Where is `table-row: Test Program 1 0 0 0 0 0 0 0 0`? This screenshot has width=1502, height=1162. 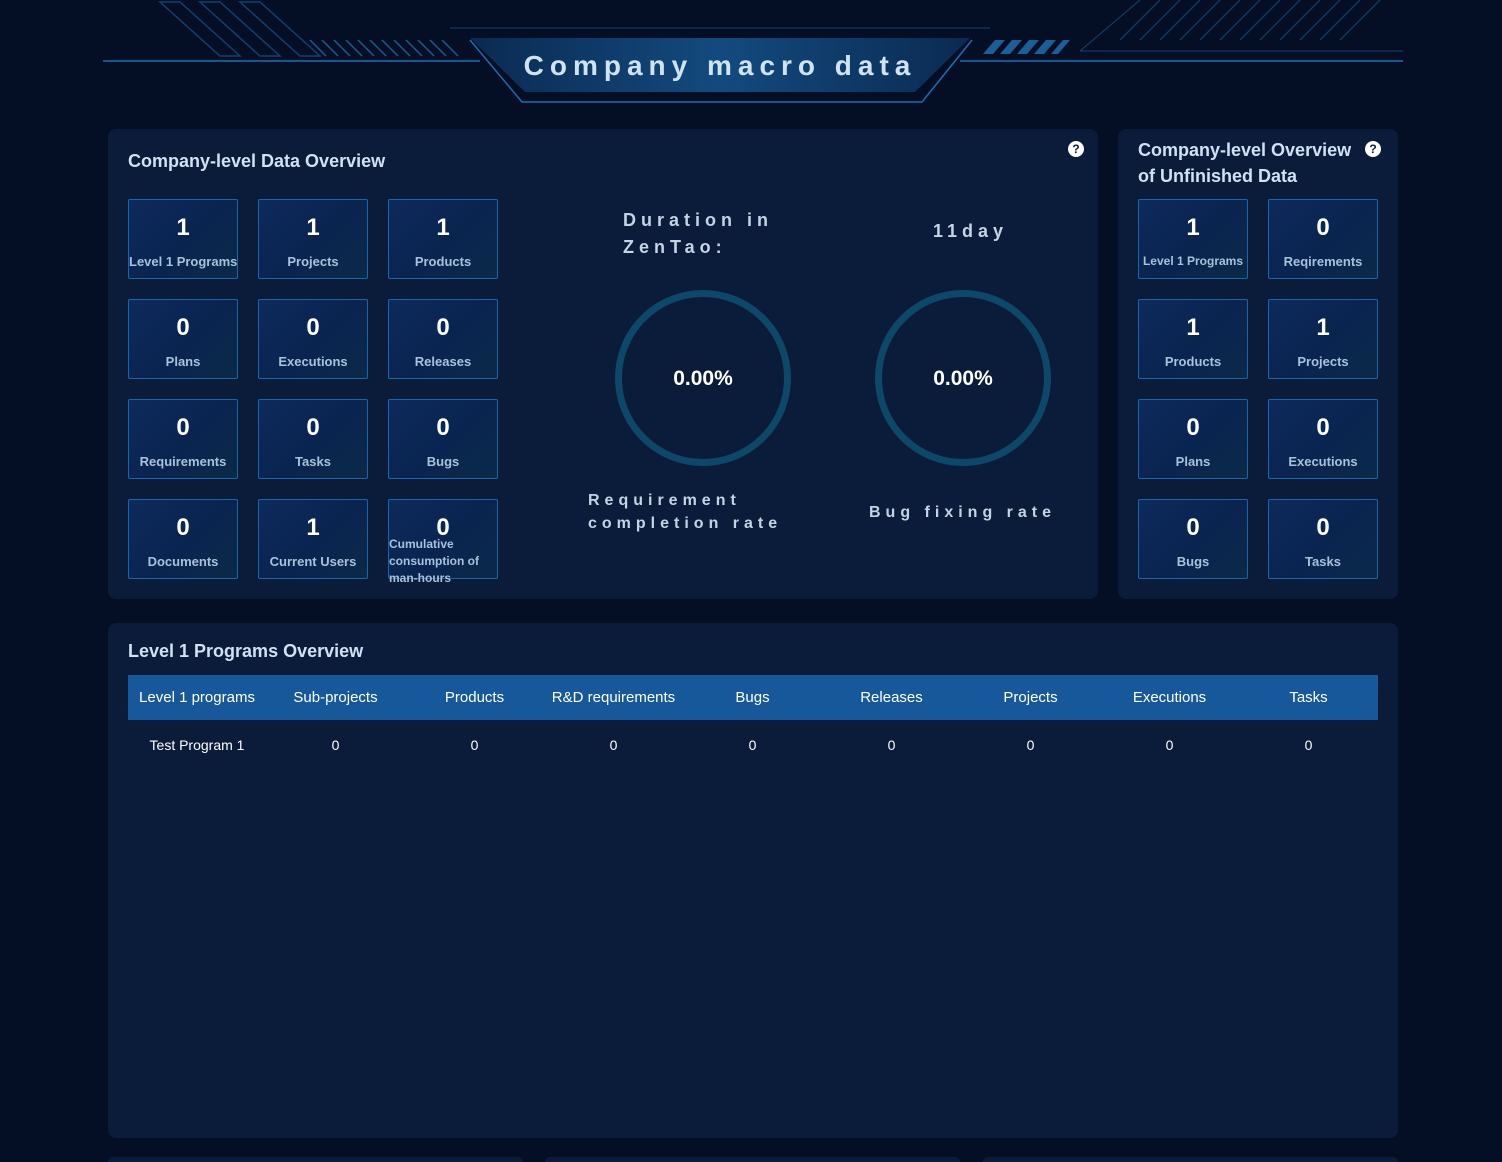
table-row: Test Program 1 0 0 0 0 0 0 0 0 is located at coordinates (753, 745).